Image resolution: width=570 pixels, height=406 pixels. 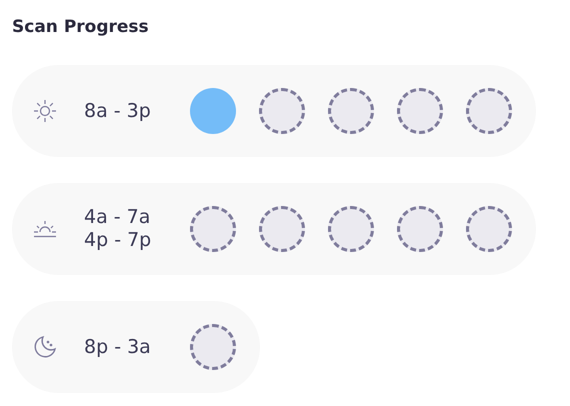 I want to click on moon-icon, so click(x=45, y=347).